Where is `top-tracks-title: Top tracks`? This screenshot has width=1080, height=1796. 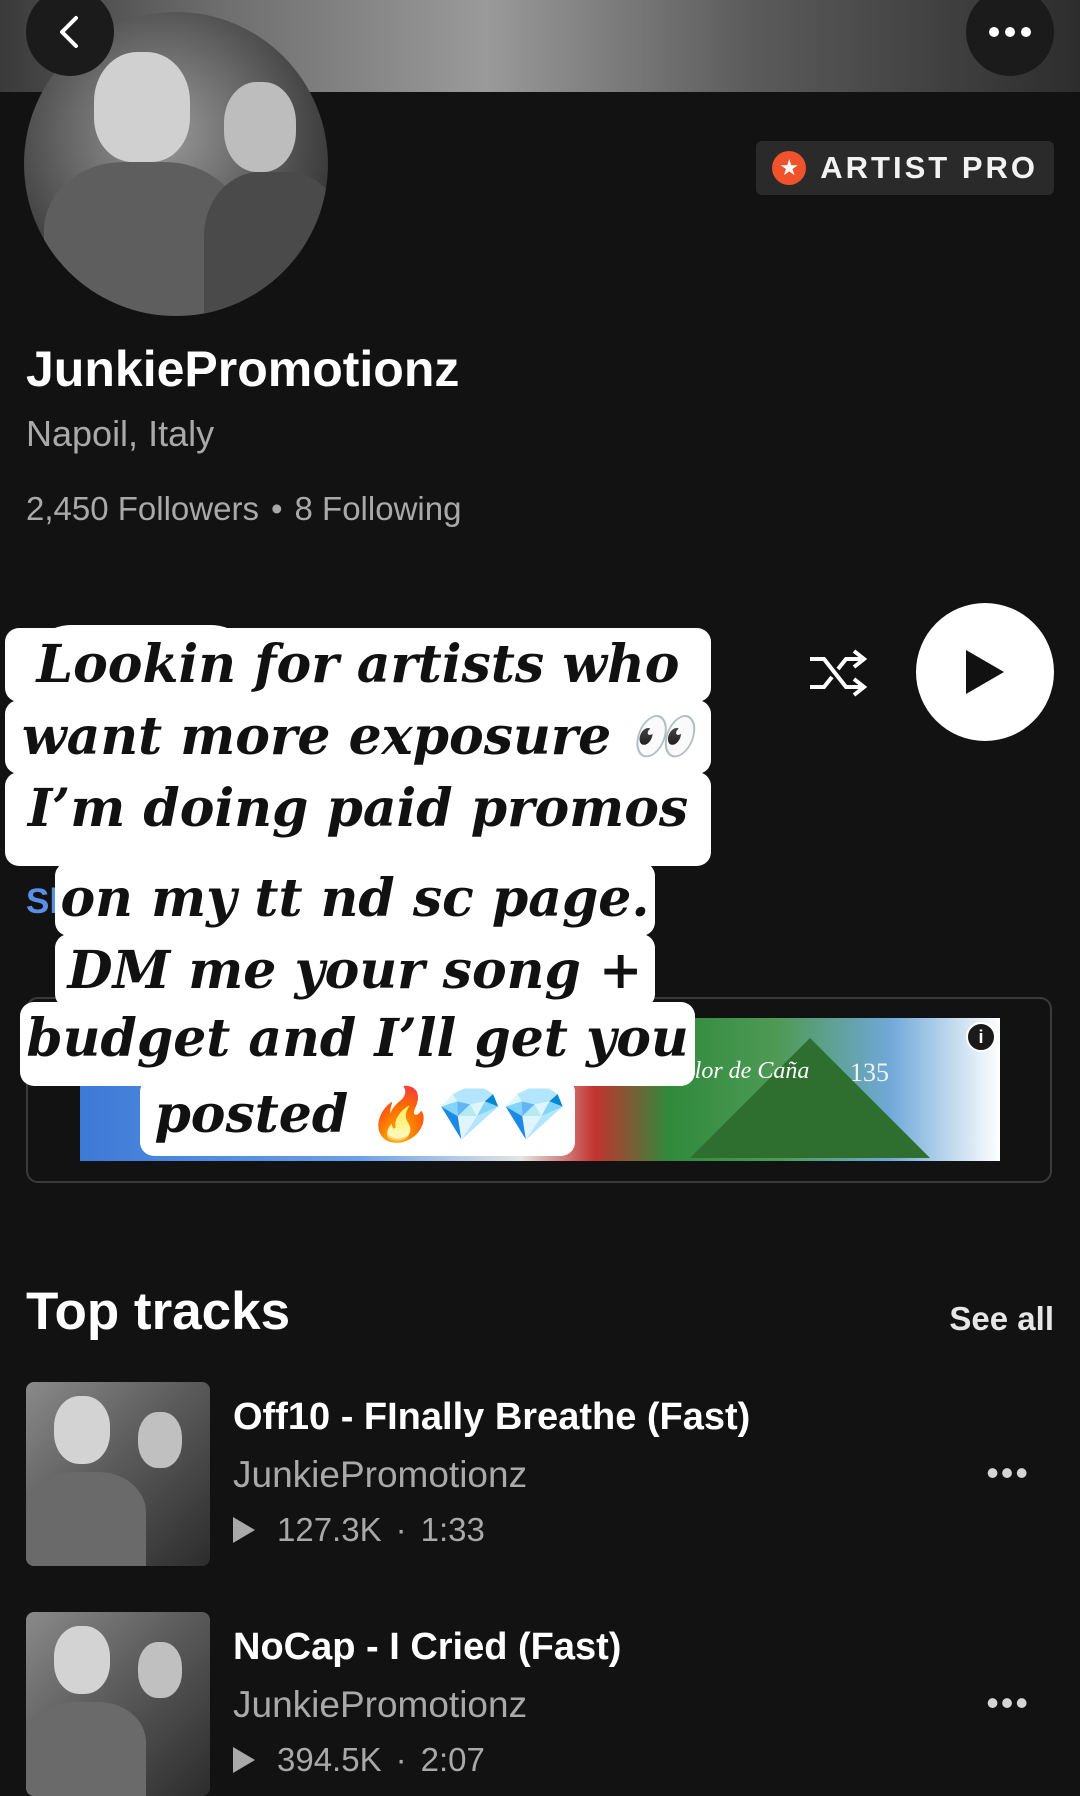
top-tracks-title: Top tracks is located at coordinates (158, 1311).